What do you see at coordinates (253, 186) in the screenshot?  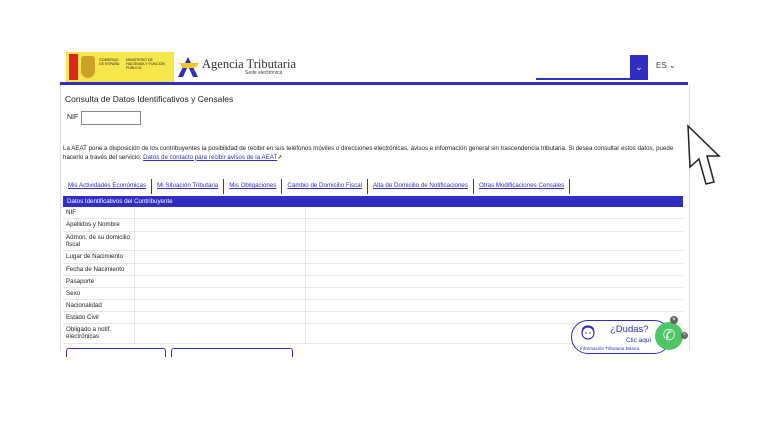 I see `tab-obligaciones: Mis Obligaciones` at bounding box center [253, 186].